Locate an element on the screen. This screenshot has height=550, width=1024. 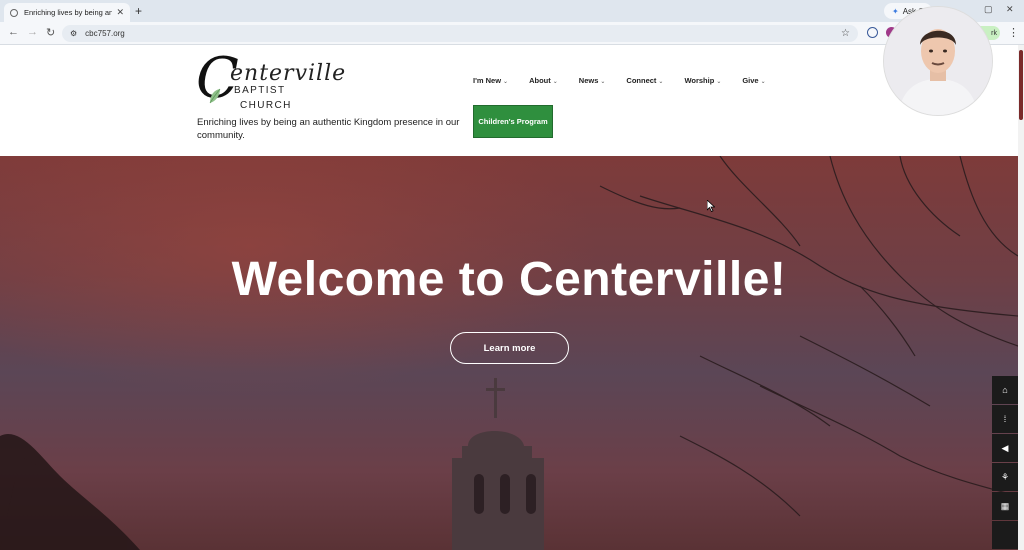
close-window-icon: ✕ is located at coordinates (1010, 9).